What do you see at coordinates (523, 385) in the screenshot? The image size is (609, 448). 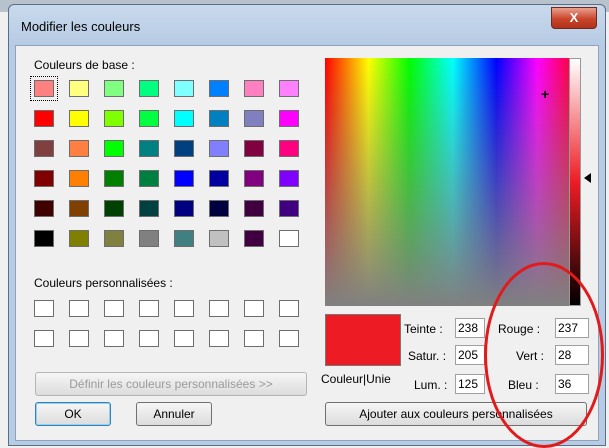 I see `blue-label: Bleu :` at bounding box center [523, 385].